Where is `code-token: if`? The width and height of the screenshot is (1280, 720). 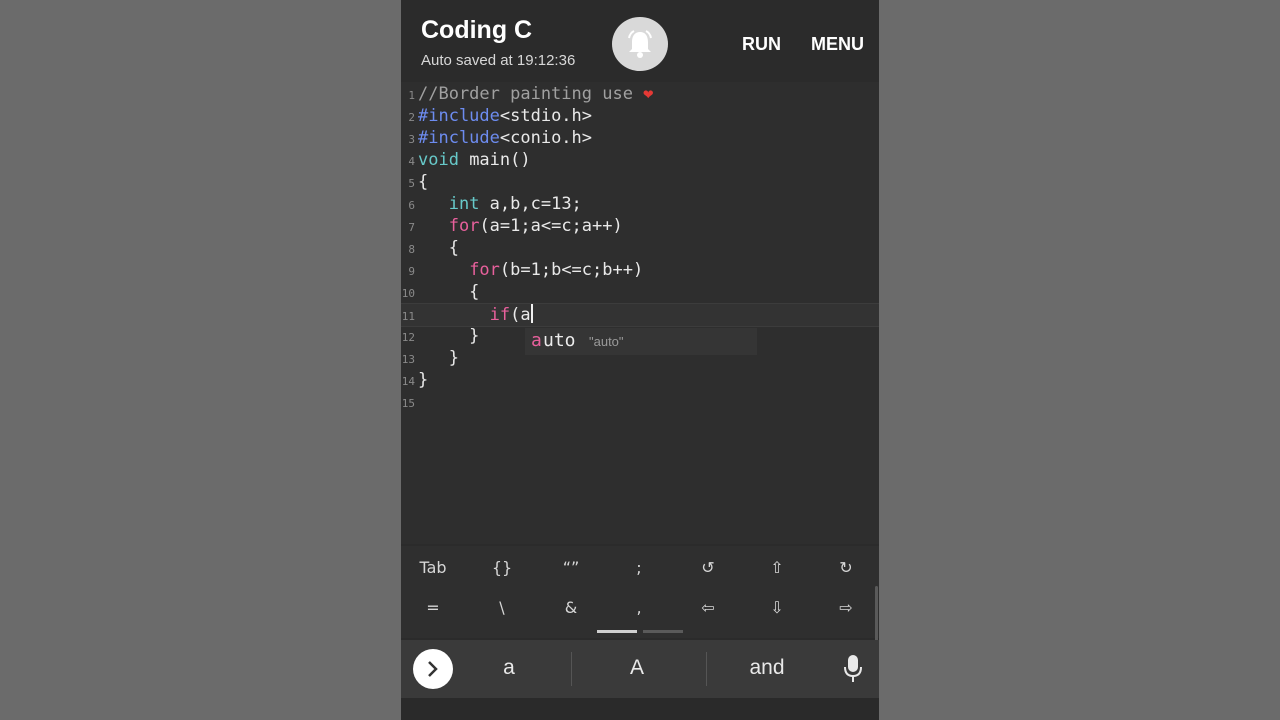
code-token: if is located at coordinates (500, 315).